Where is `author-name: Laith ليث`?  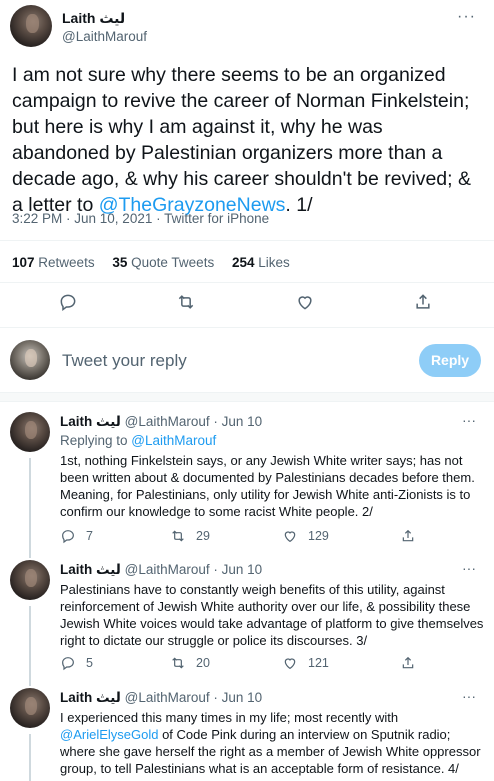
author-name: Laith ليث is located at coordinates (93, 18).